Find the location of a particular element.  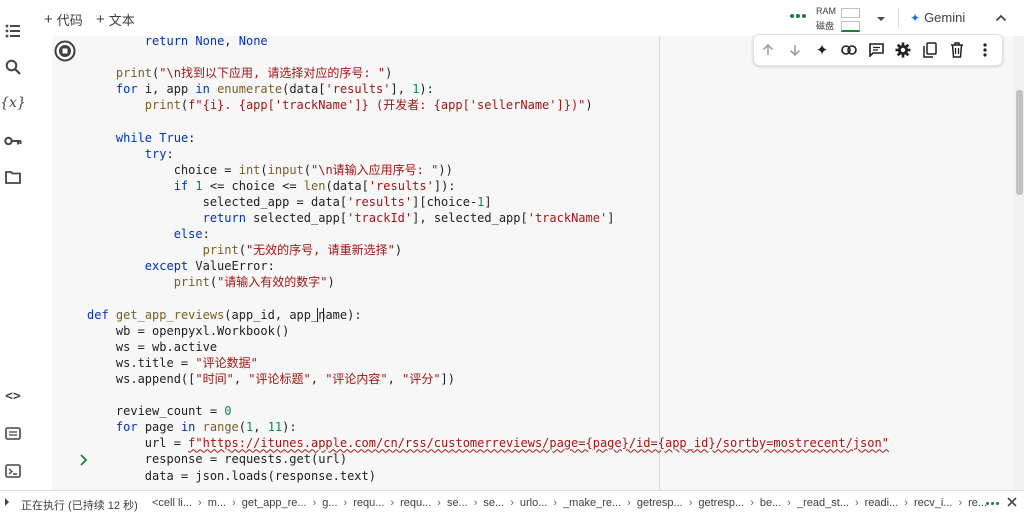

add-text-label: 文本 is located at coordinates (121, 20).